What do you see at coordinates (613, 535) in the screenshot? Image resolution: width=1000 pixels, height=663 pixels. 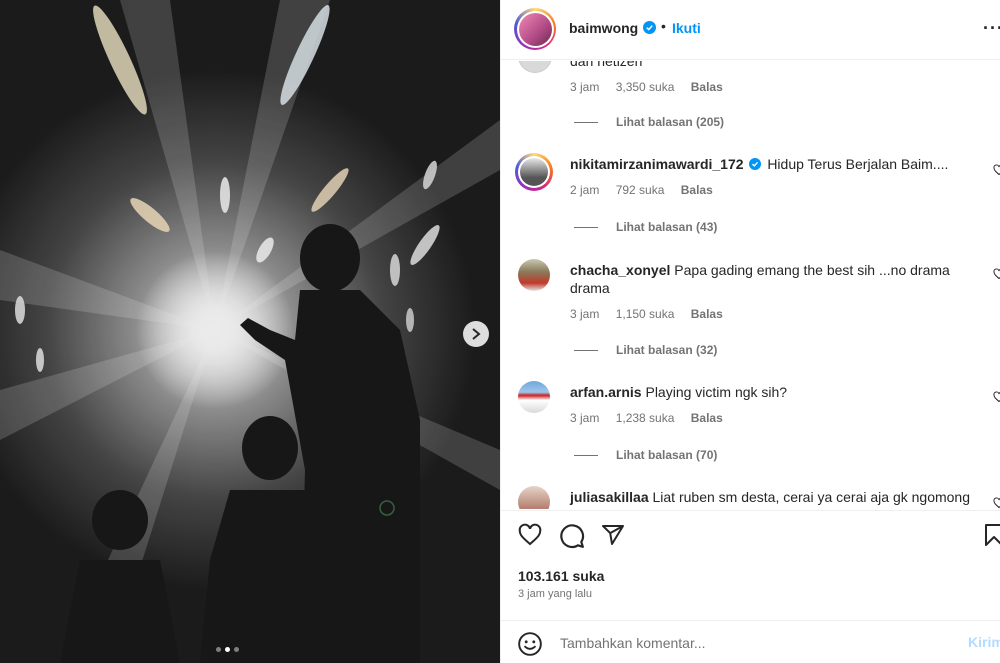 I see `share-paper-plane-icon` at bounding box center [613, 535].